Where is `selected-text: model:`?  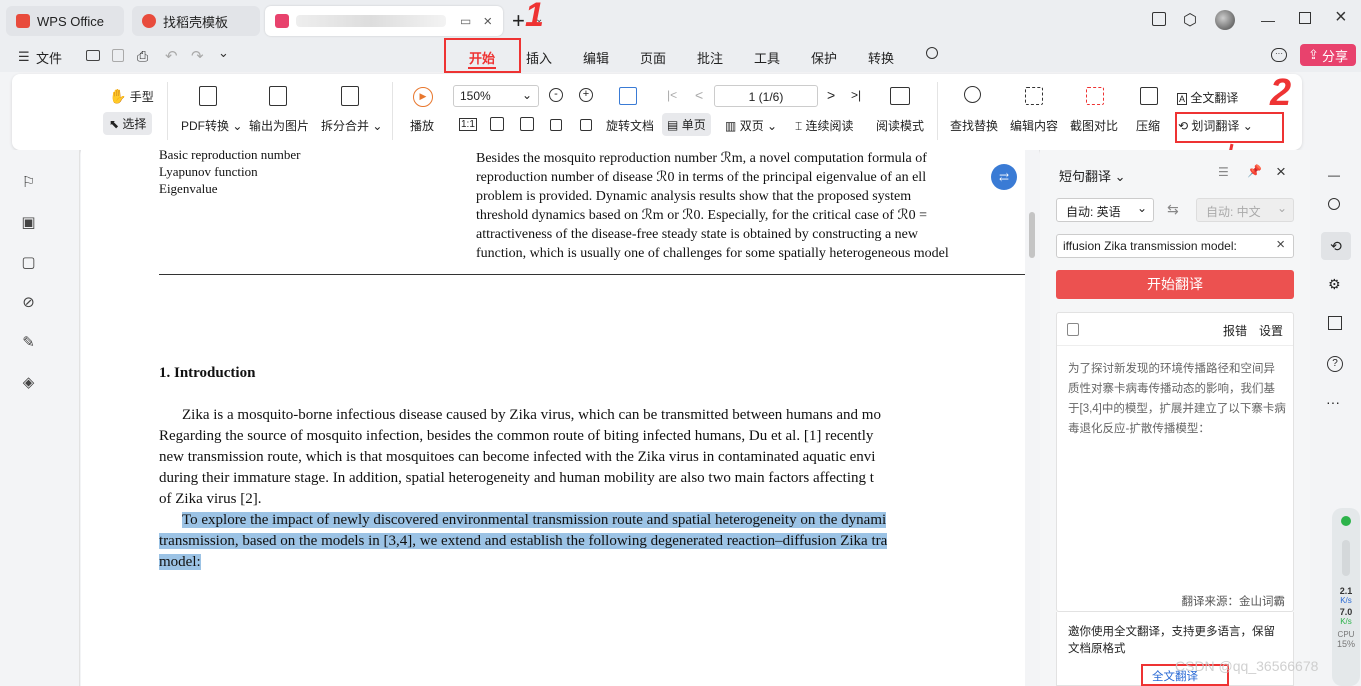 selected-text: model: is located at coordinates (180, 562).